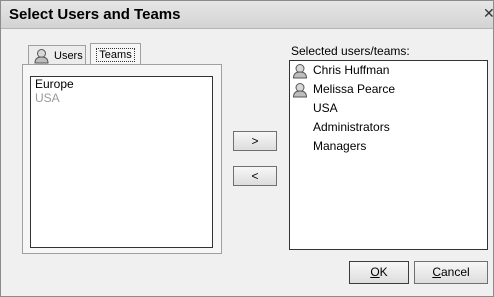 This screenshot has width=494, height=297. I want to click on title-bar: Select Users and Teams ✕, so click(247, 15).